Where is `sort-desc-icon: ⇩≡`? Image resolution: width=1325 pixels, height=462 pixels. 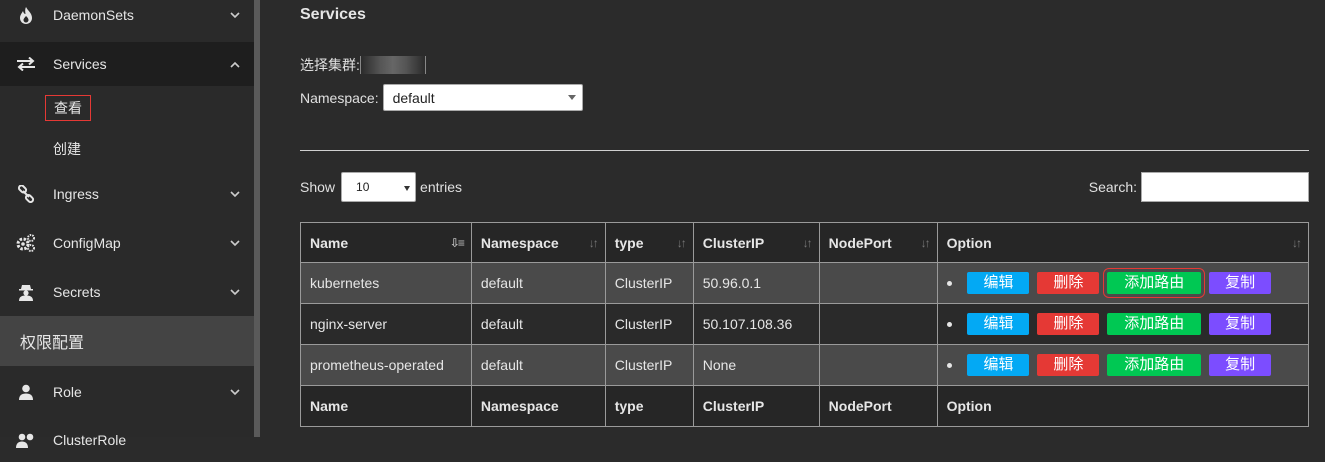
sort-desc-icon: ⇩≡ is located at coordinates (457, 243).